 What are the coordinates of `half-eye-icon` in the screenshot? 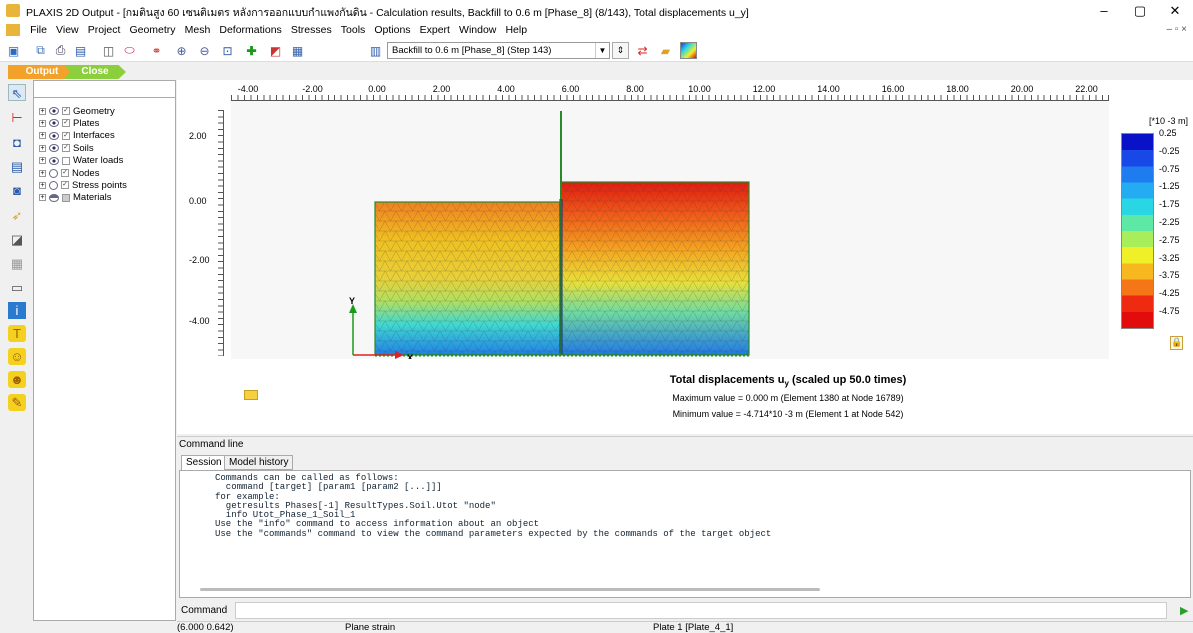 It's located at (54, 197).